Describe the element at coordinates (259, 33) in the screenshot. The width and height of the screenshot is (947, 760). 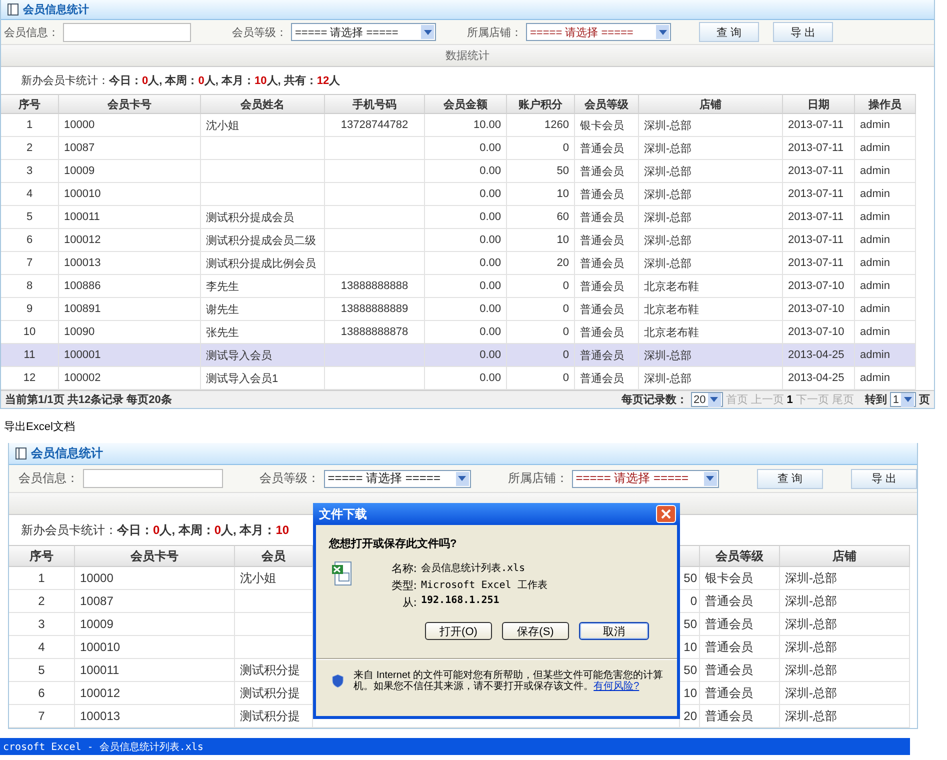
I see `filter-label: 会员等级：` at that location.